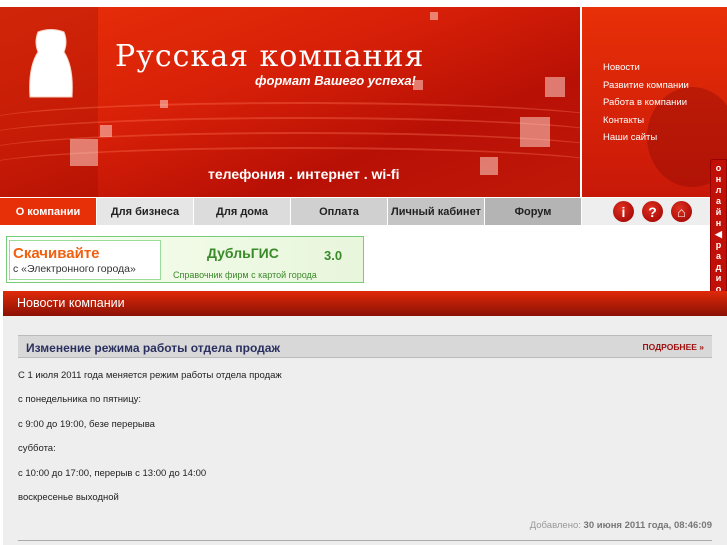 This screenshot has height=545, width=727. What do you see at coordinates (333, 255) in the screenshot?
I see `ad-version: 3.0` at bounding box center [333, 255].